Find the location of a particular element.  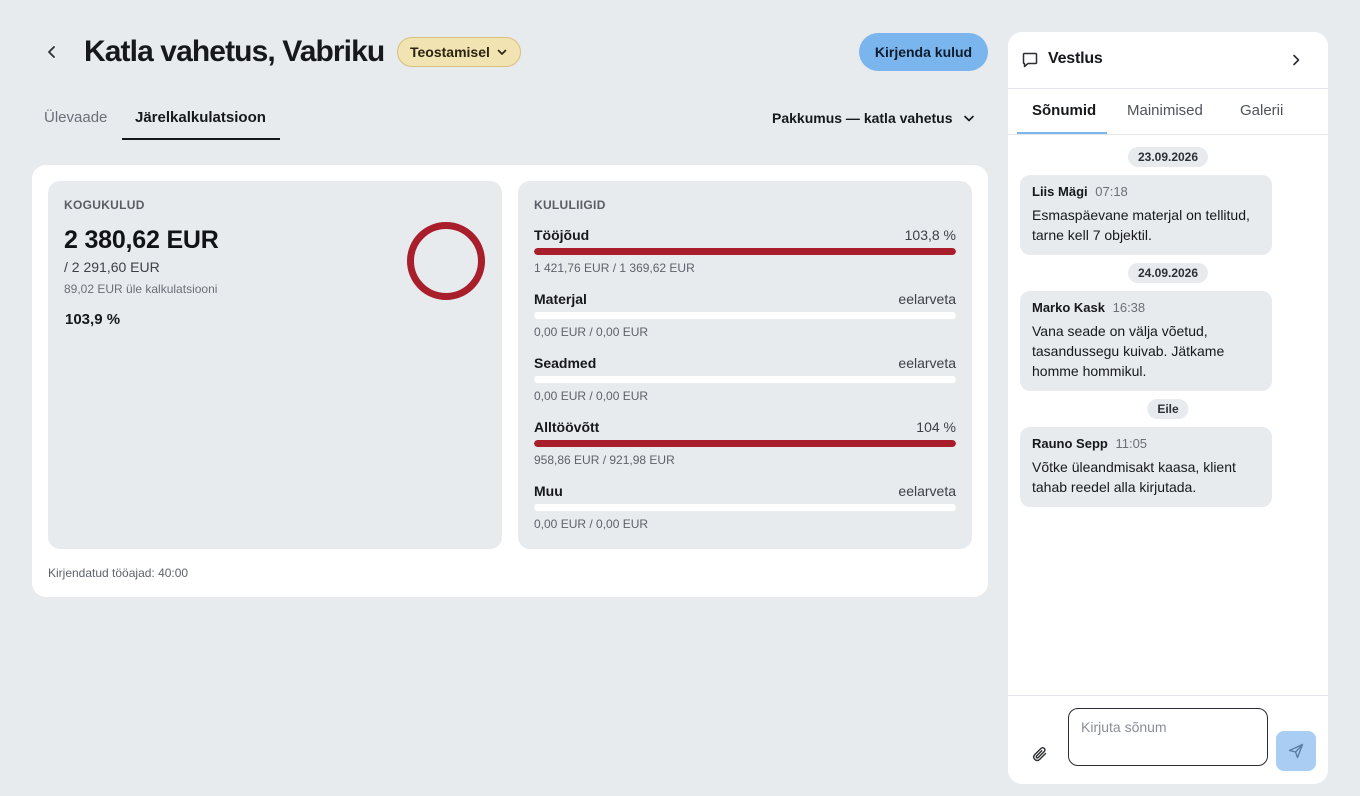

message-time: 11:05 is located at coordinates (1131, 443).